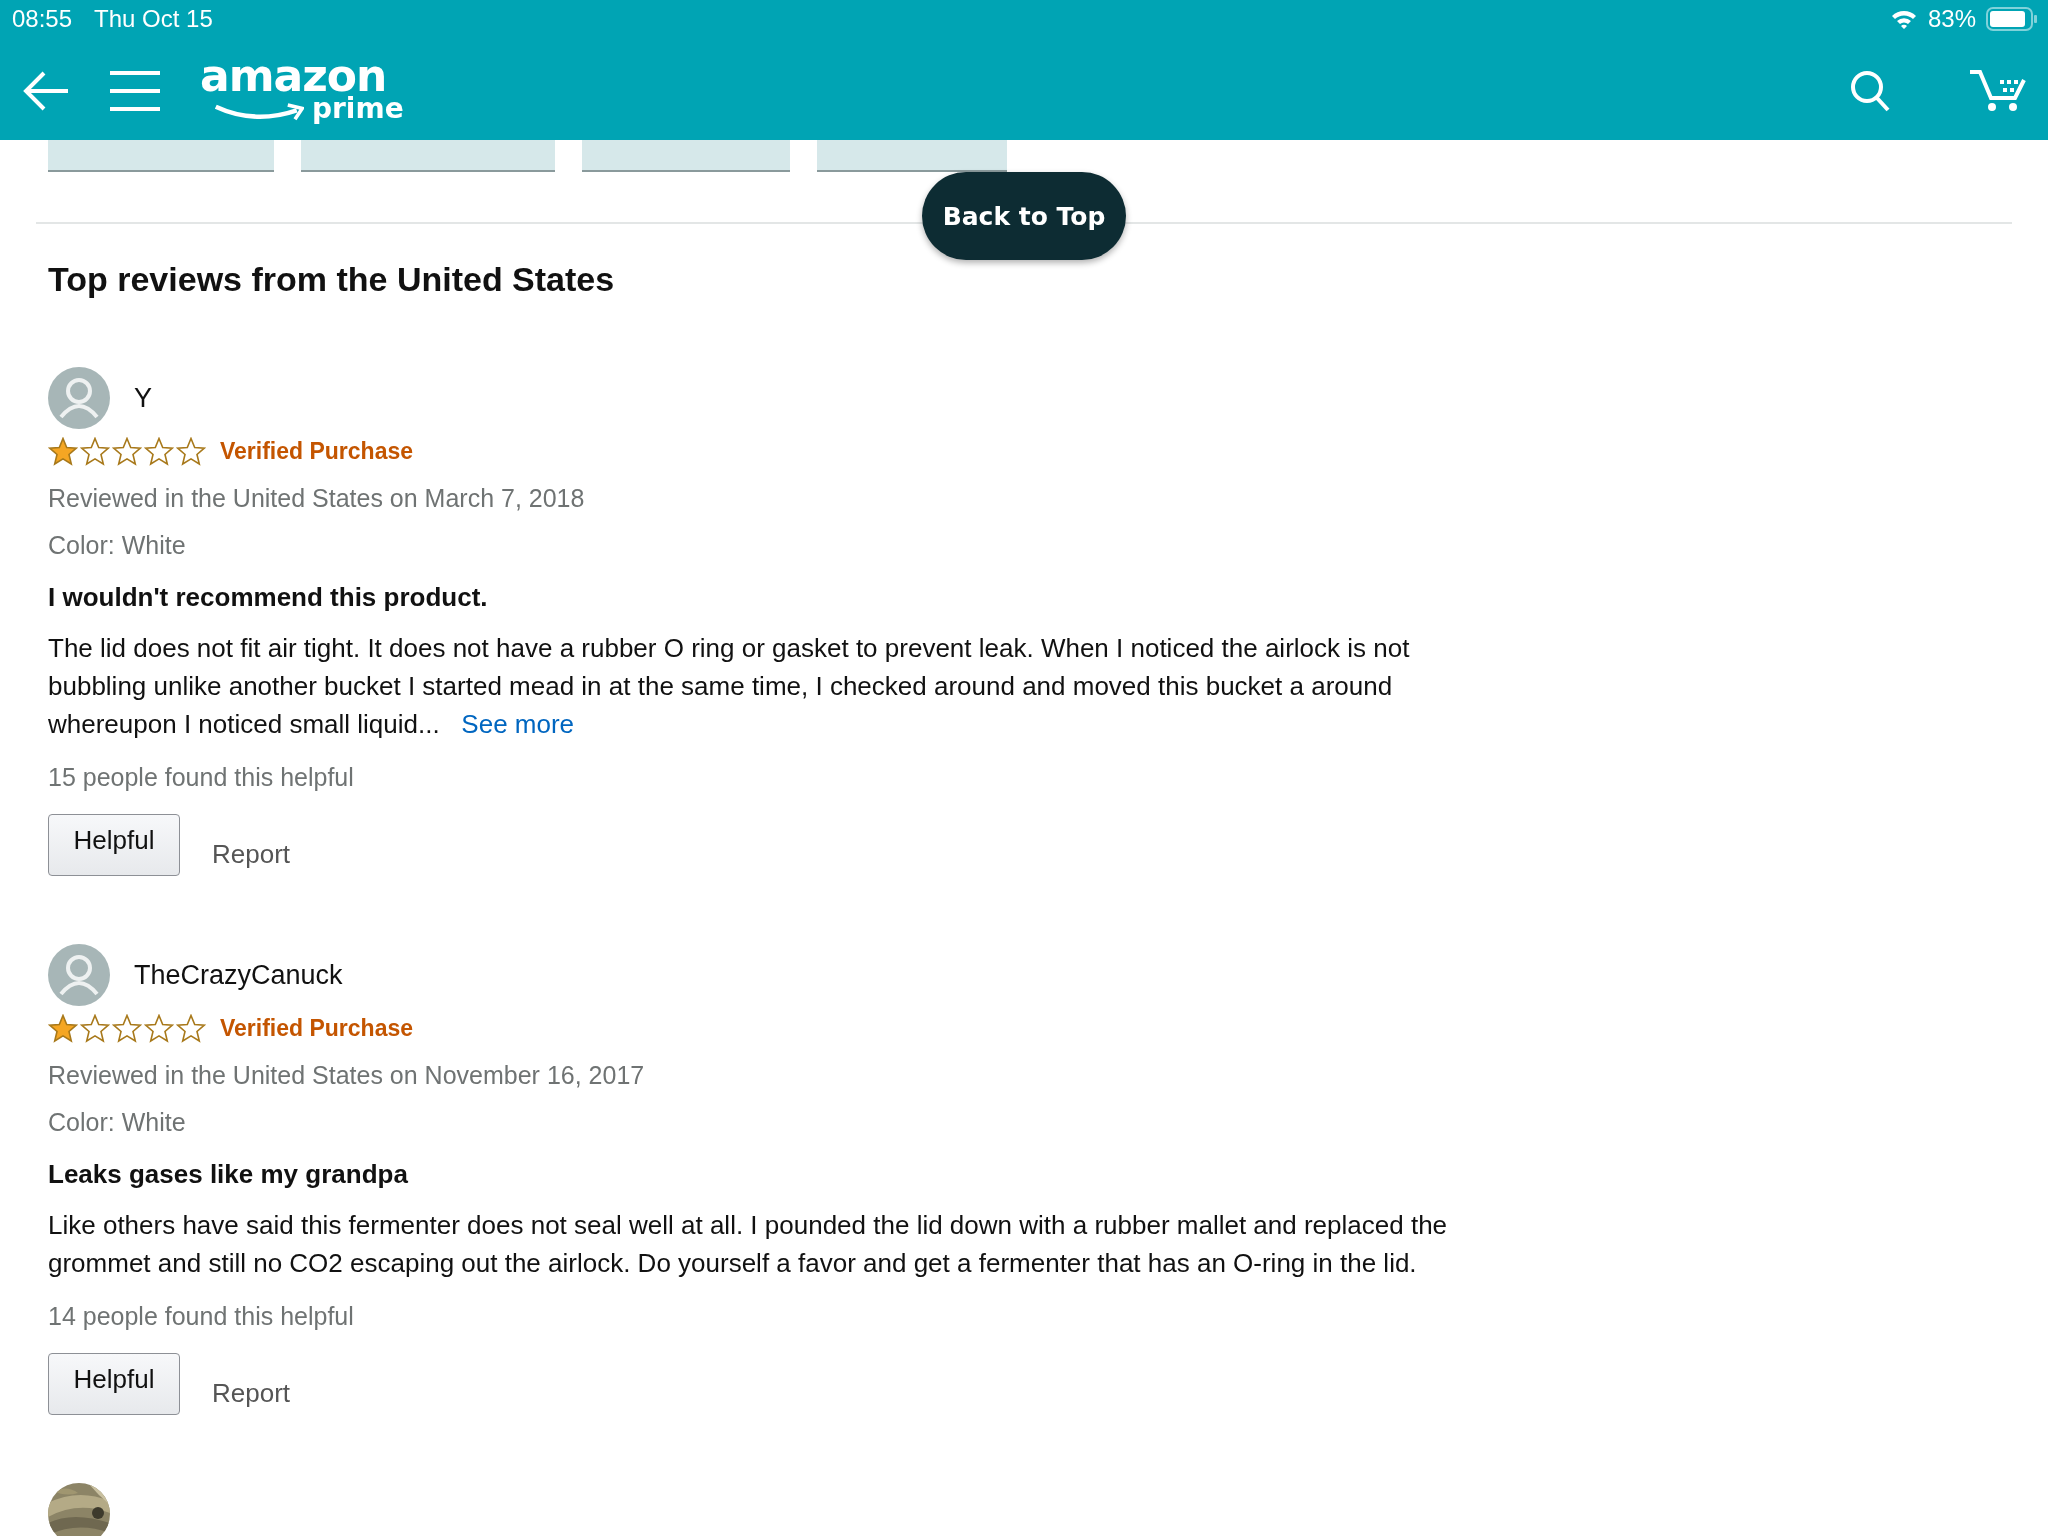  Describe the element at coordinates (268, 597) in the screenshot. I see `review-title: I wouldn't recommend this product.` at that location.